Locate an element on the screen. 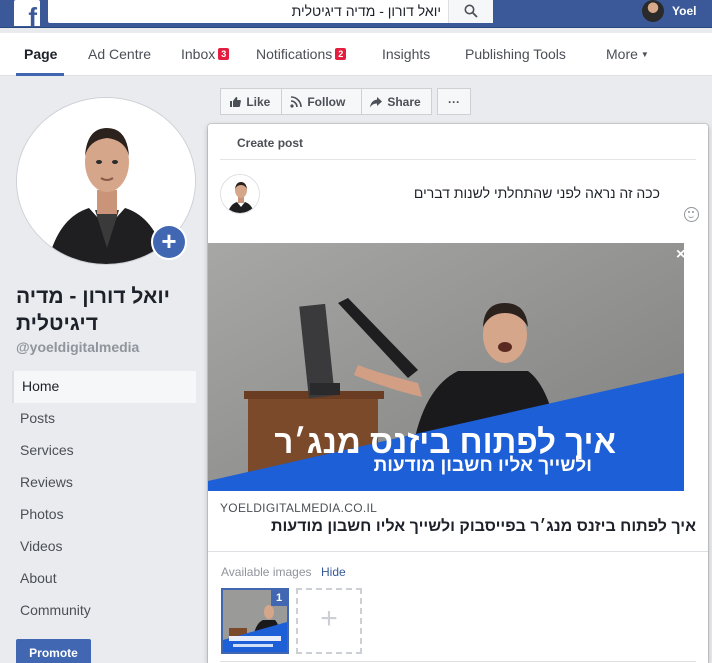 This screenshot has height=663, width=712. tab-ad-centre: Ad Centre is located at coordinates (119, 54).